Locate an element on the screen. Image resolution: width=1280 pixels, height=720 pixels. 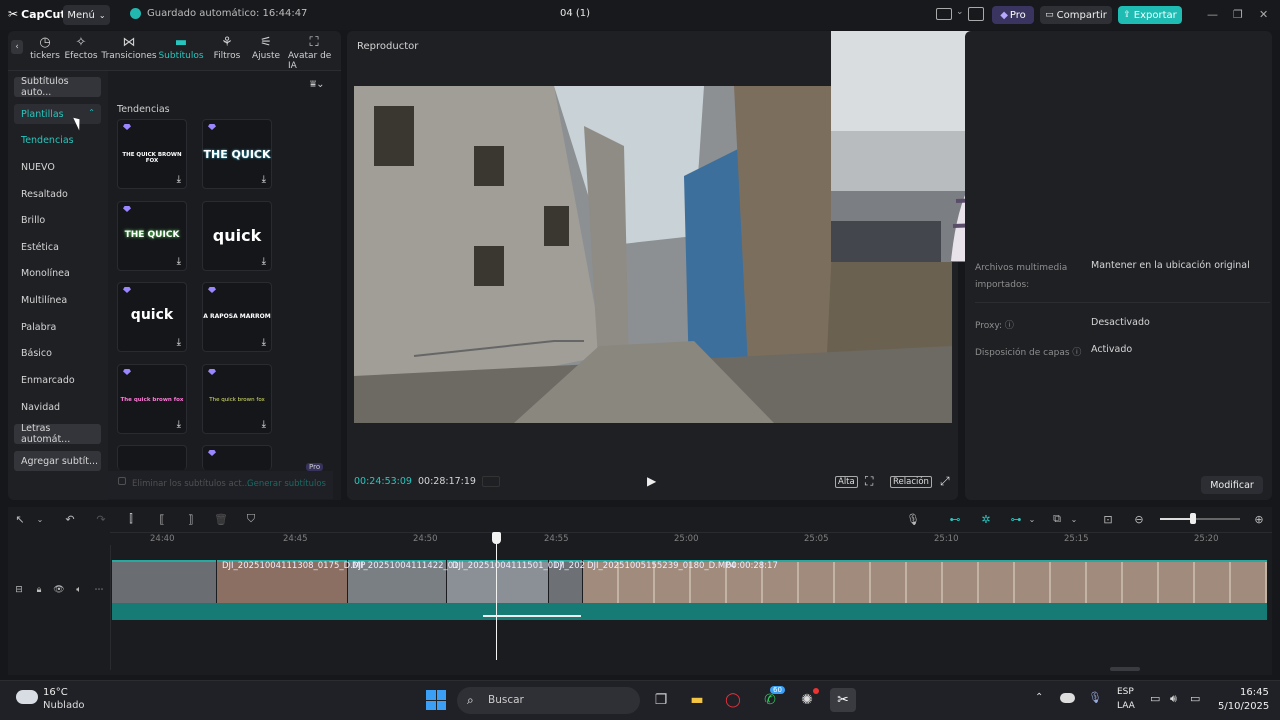
cloud-weather-icon is located at coordinates (27, 697).